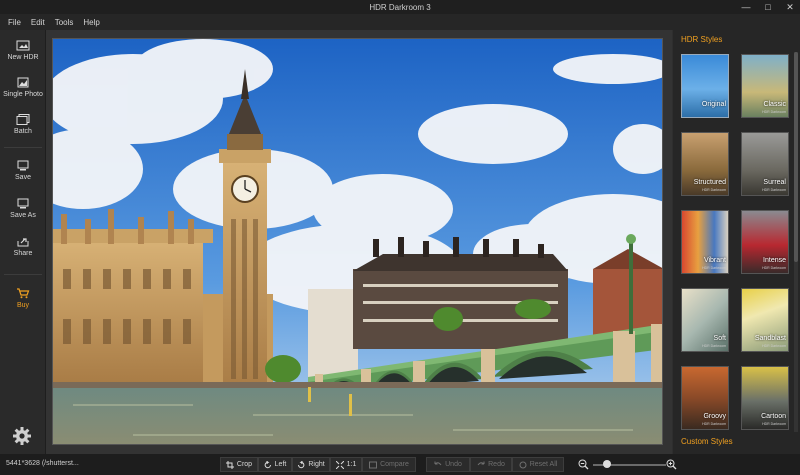 This screenshot has height=475, width=800. What do you see at coordinates (705, 398) in the screenshot?
I see `style-groovy: Groovy HDR Darkroom` at bounding box center [705, 398].